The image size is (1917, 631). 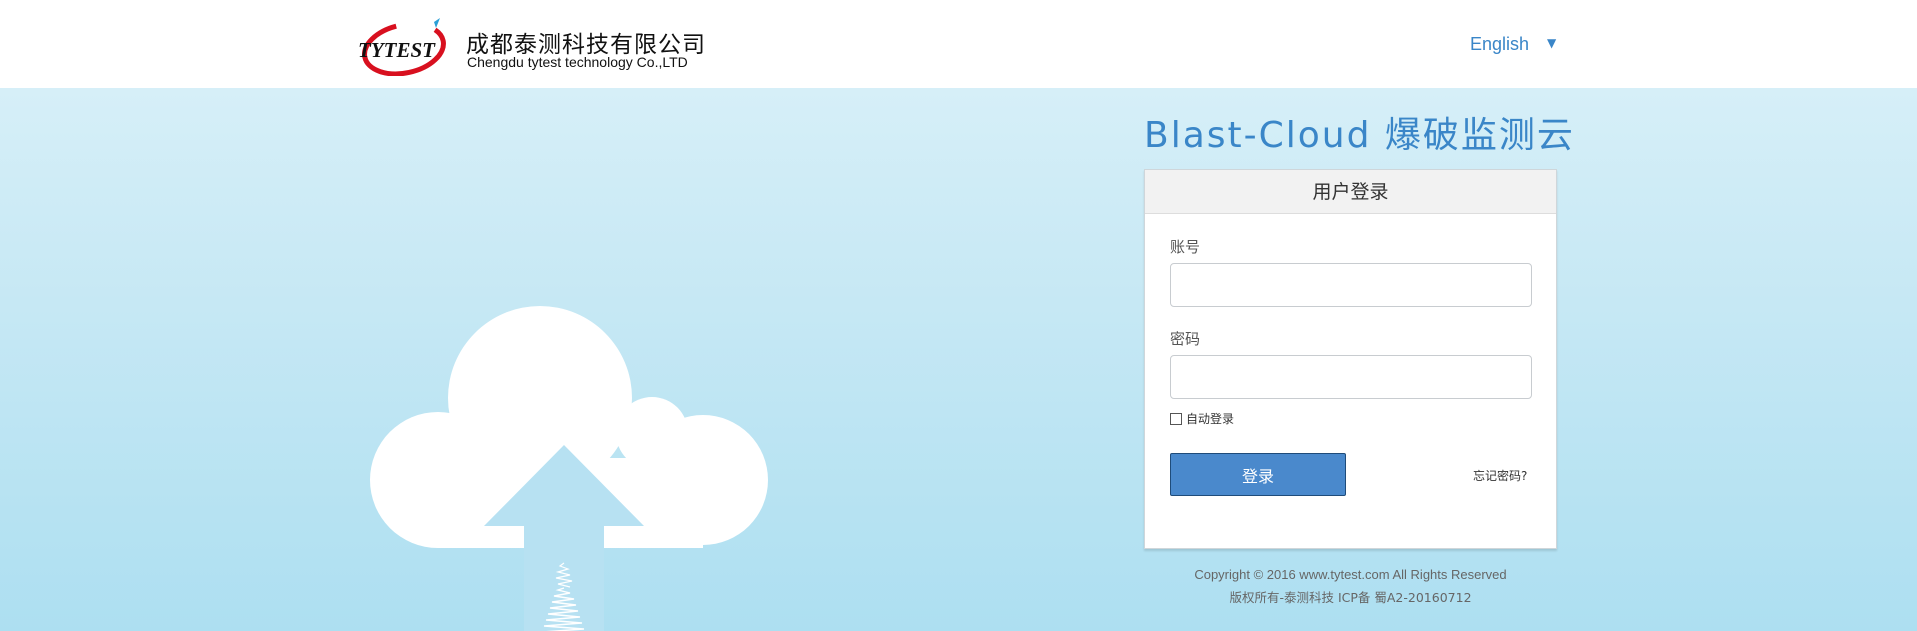 What do you see at coordinates (1351, 285) in the screenshot?
I see `account-input` at bounding box center [1351, 285].